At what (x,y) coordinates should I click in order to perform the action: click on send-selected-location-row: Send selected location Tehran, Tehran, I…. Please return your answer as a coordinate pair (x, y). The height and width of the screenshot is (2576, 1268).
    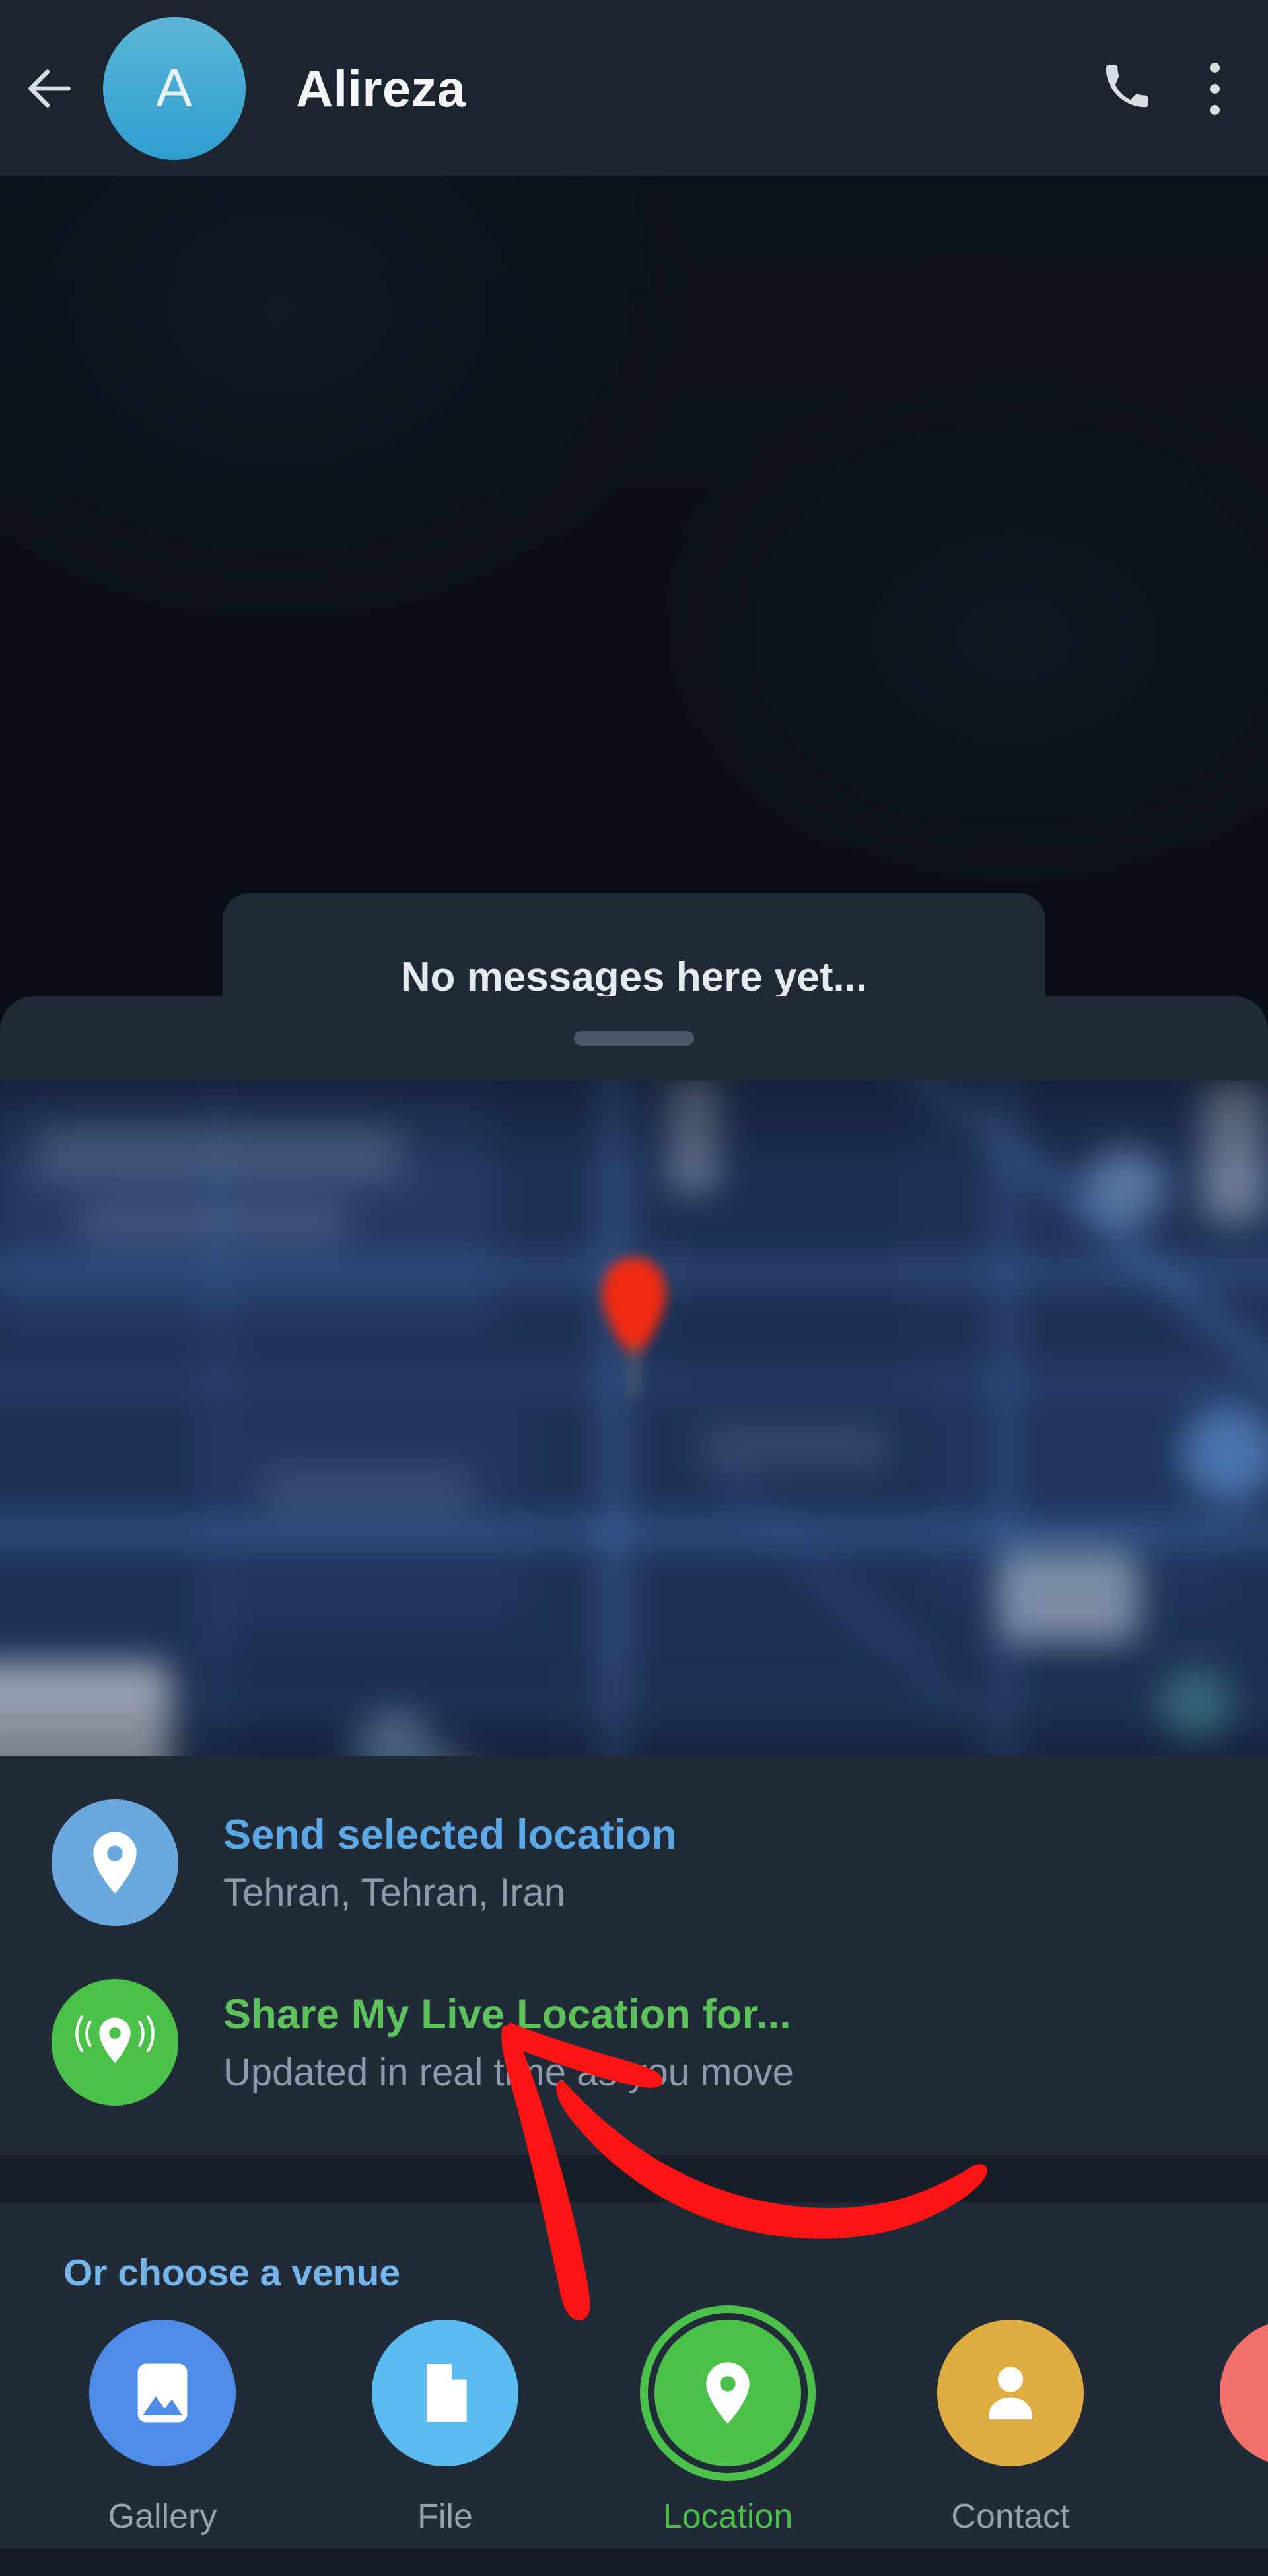
    Looking at the image, I should click on (634, 1862).